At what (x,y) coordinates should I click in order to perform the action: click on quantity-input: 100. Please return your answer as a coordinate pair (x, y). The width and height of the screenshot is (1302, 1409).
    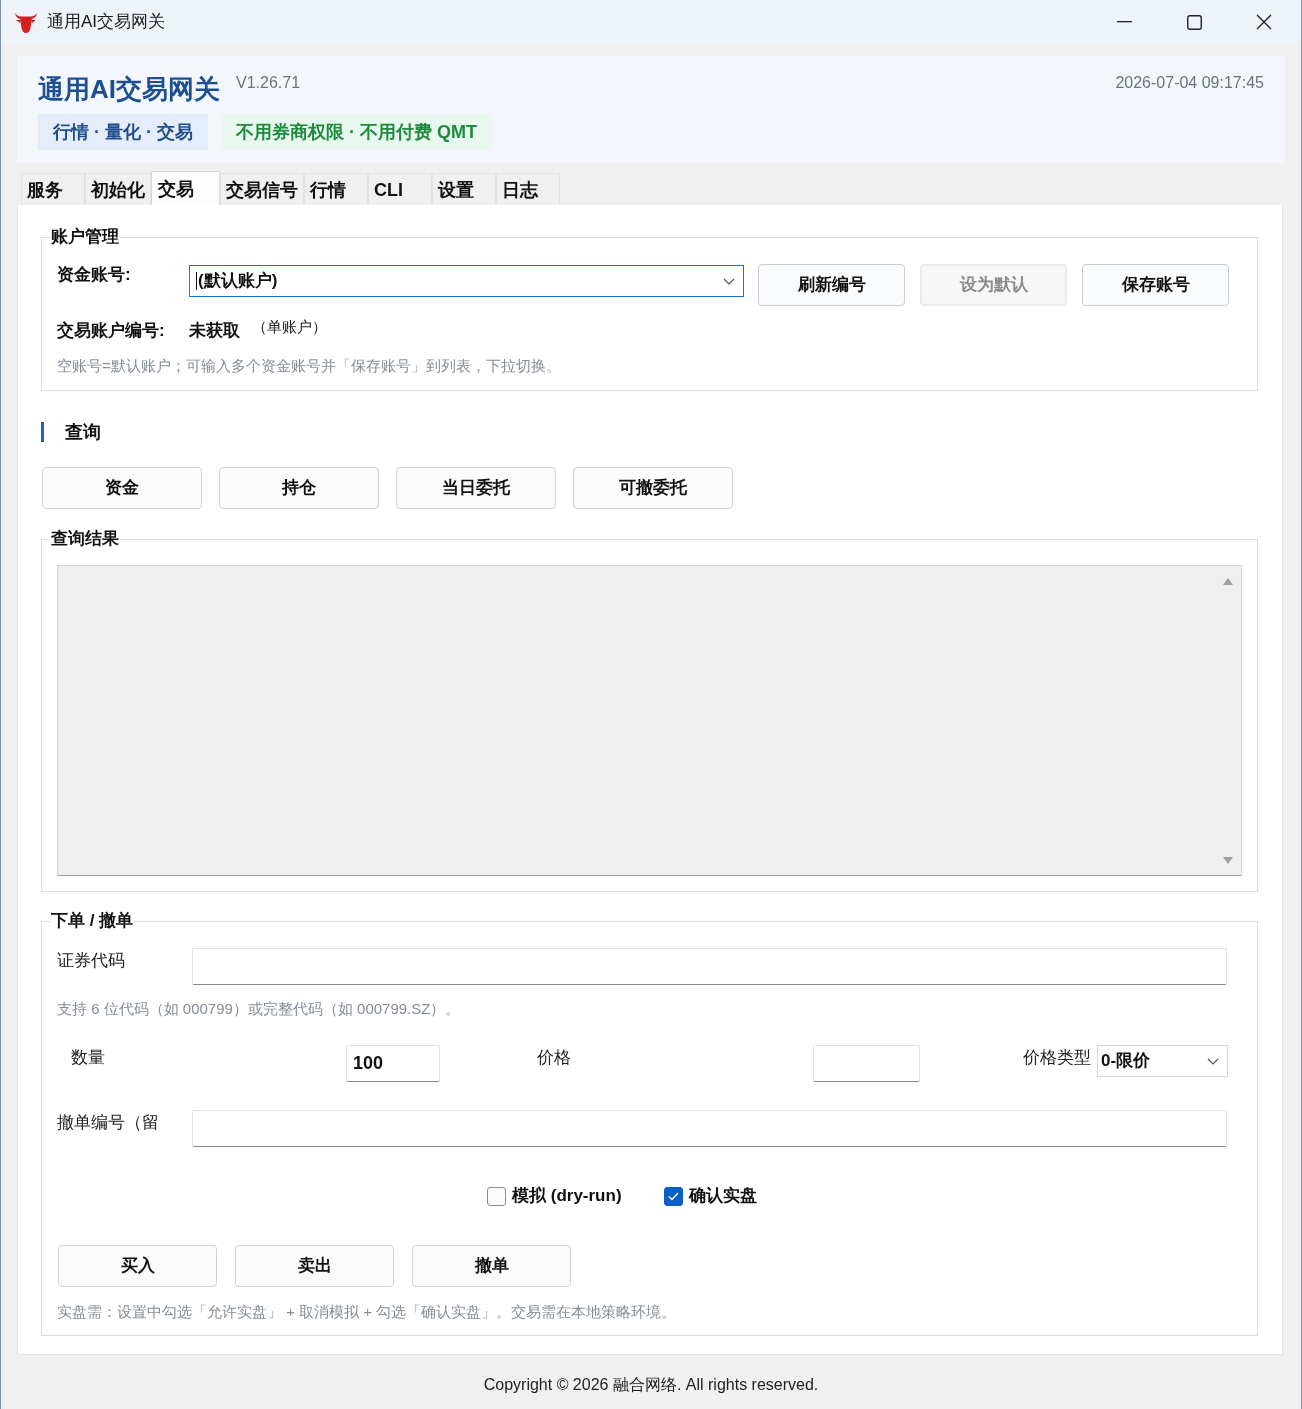
    Looking at the image, I should click on (393, 1063).